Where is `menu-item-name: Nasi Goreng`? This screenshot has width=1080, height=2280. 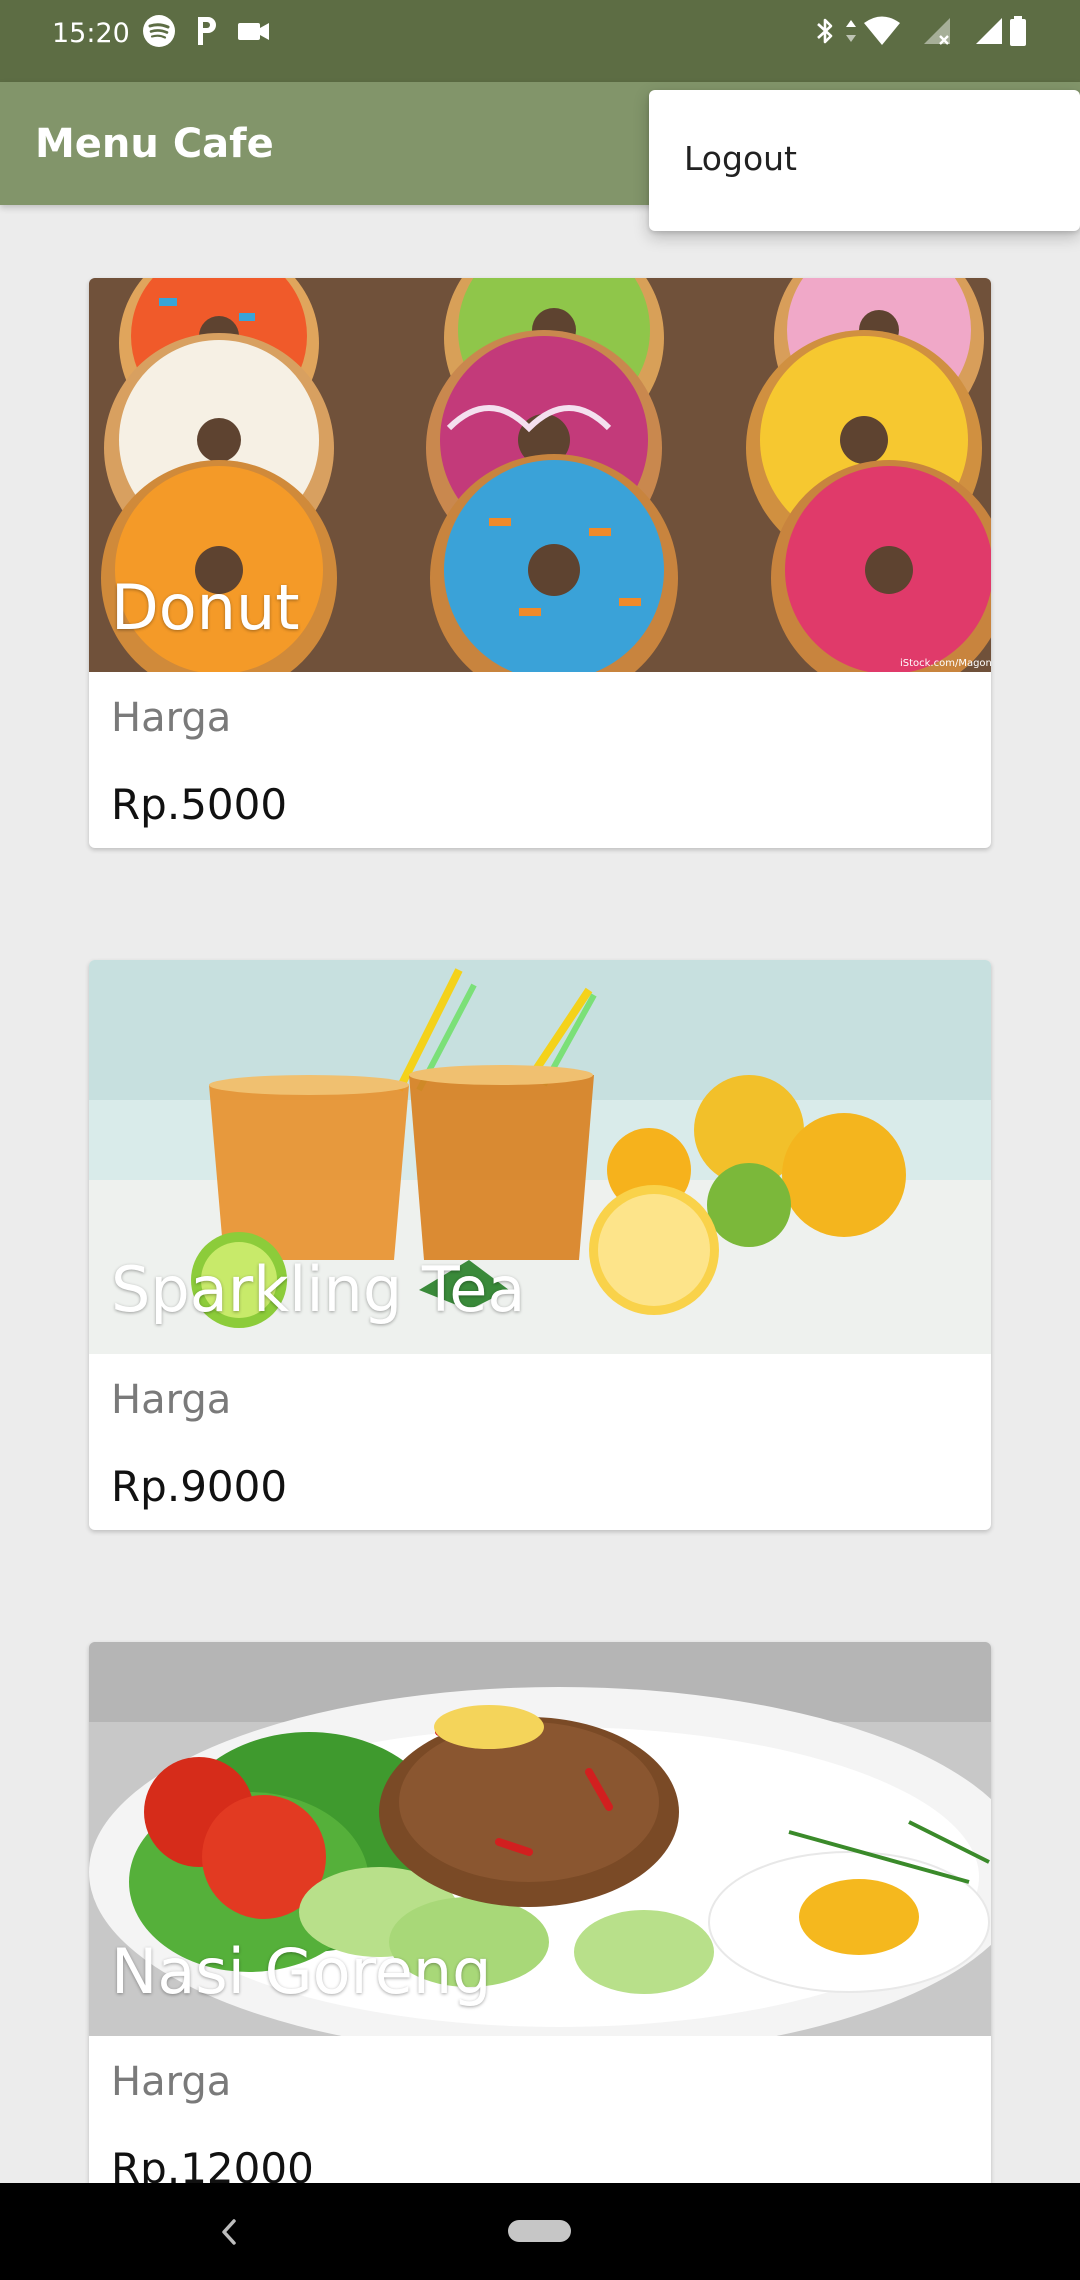
menu-item-name: Nasi Goreng is located at coordinates (301, 1971).